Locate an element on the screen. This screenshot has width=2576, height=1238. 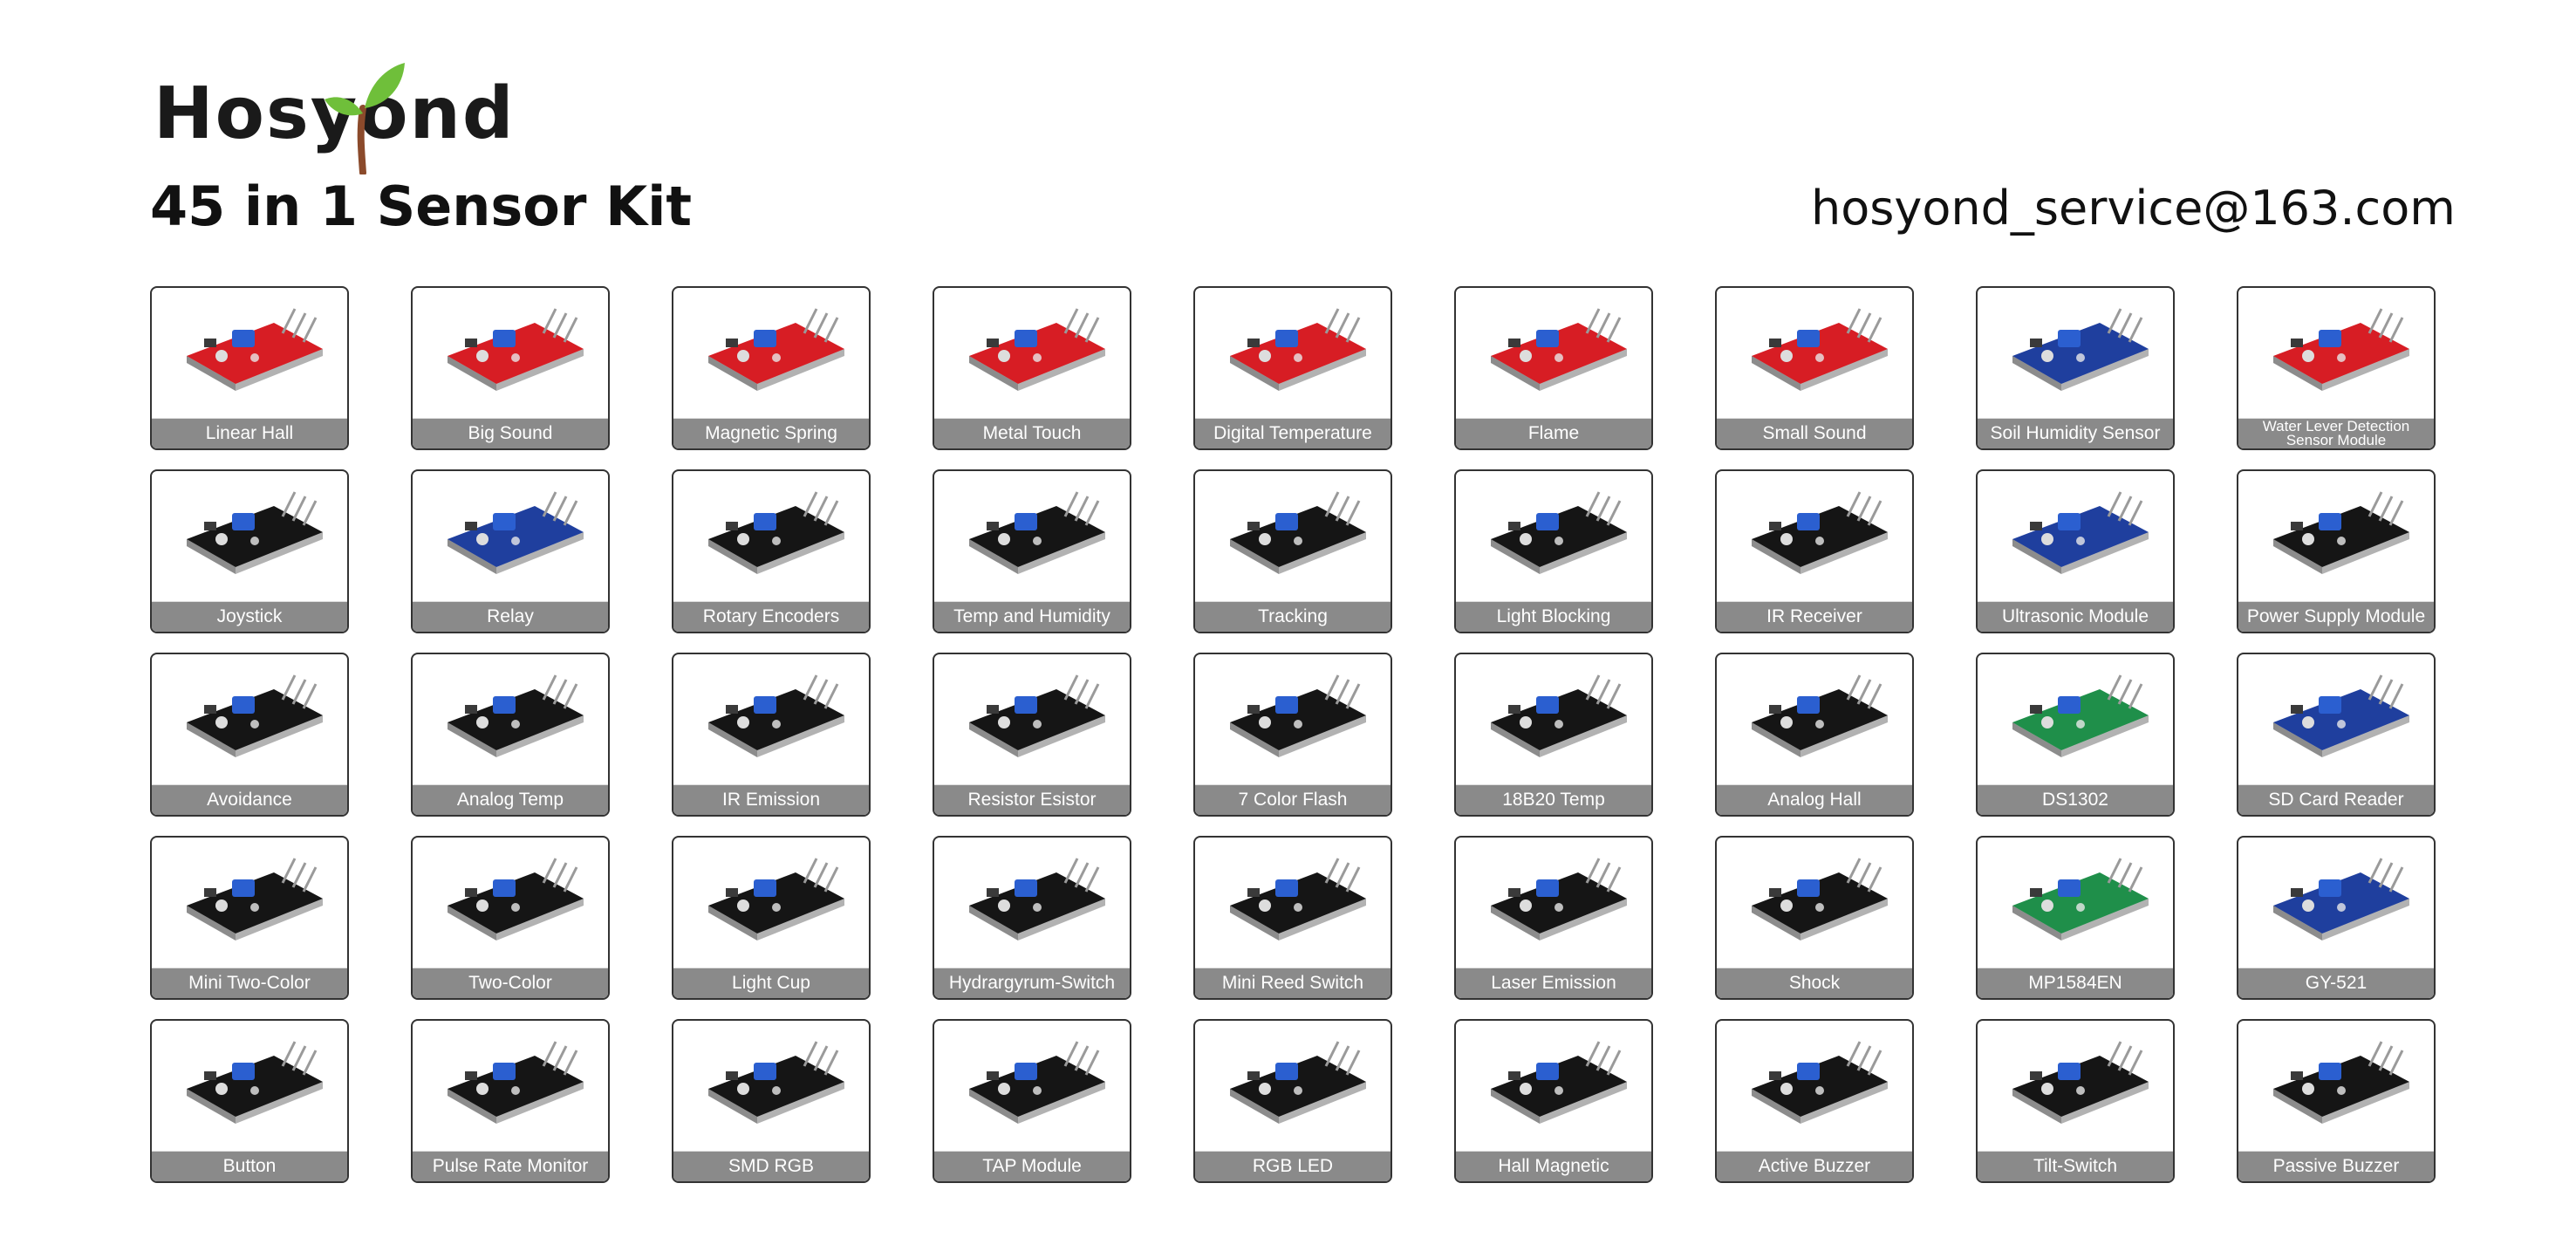
passive-buzzer-module-icon is located at coordinates (2341, 1082).